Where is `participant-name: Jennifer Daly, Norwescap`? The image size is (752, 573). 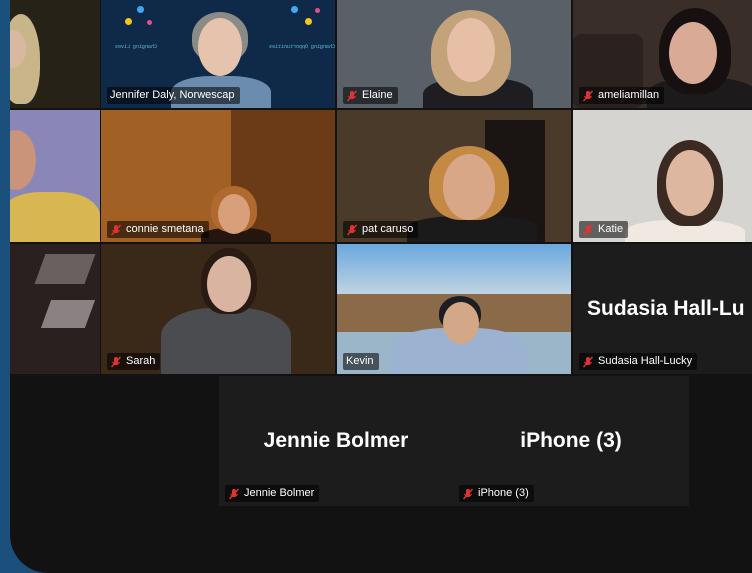 participant-name: Jennifer Daly, Norwescap is located at coordinates (172, 95).